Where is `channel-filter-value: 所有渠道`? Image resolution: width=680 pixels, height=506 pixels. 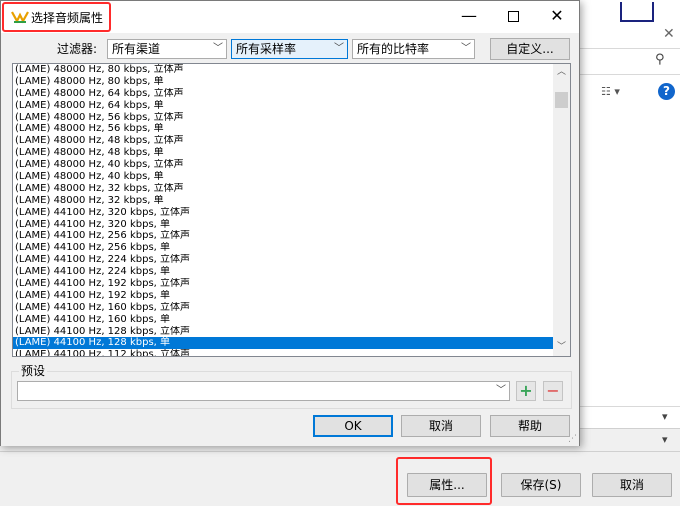 channel-filter-value: 所有渠道 is located at coordinates (136, 49).